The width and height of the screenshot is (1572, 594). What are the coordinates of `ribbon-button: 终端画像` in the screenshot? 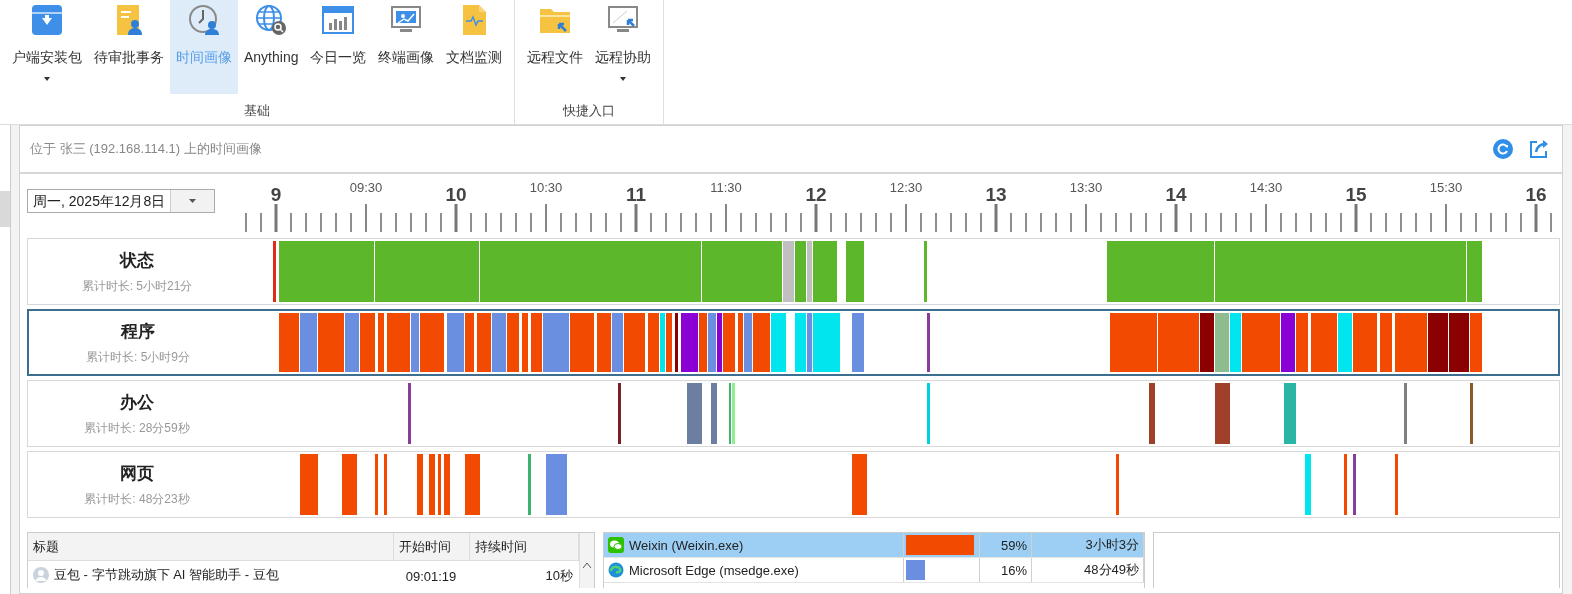 It's located at (406, 47).